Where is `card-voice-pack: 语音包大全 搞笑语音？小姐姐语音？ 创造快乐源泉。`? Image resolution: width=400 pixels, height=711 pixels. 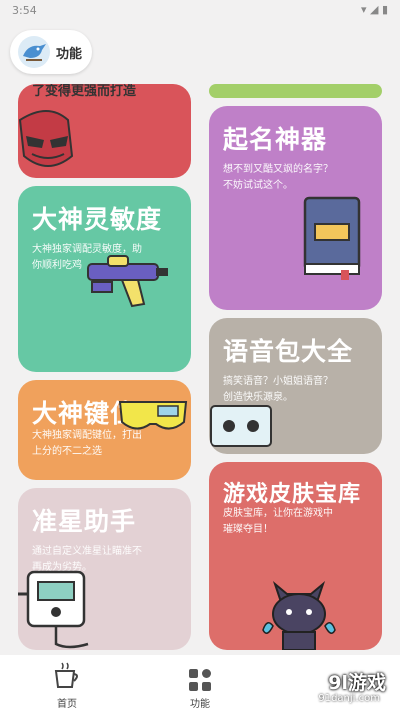
card-voice-pack: 语音包大全 搞笑语音？小姐姐语音？ 创造快乐源泉。 is located at coordinates (295, 386).